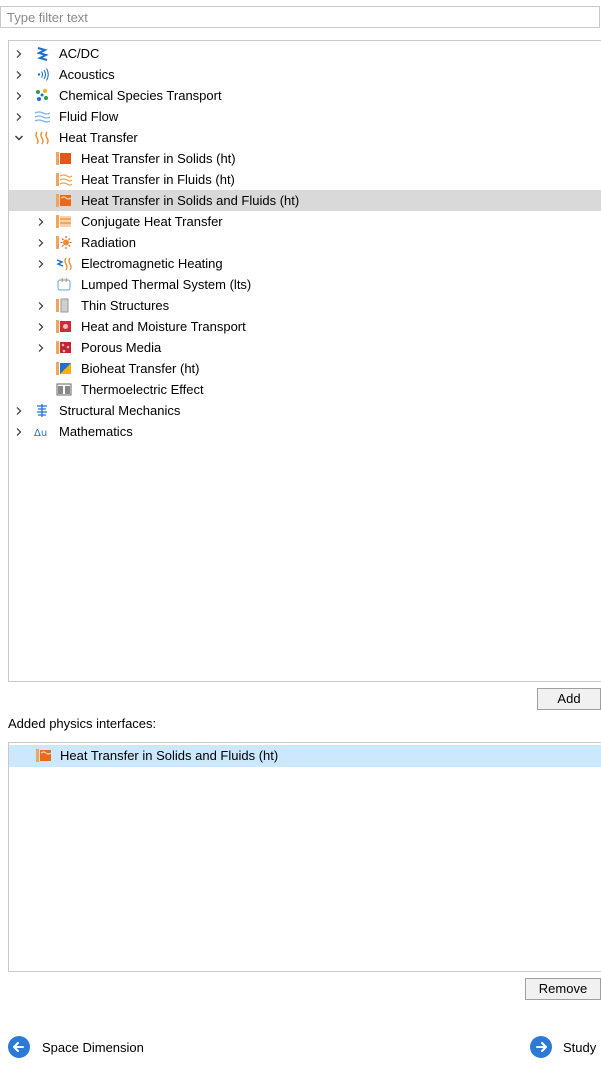 Image resolution: width=601 pixels, height=1065 pixels. Describe the element at coordinates (305, 347) in the screenshot. I see `tree-item: Porous Media` at that location.